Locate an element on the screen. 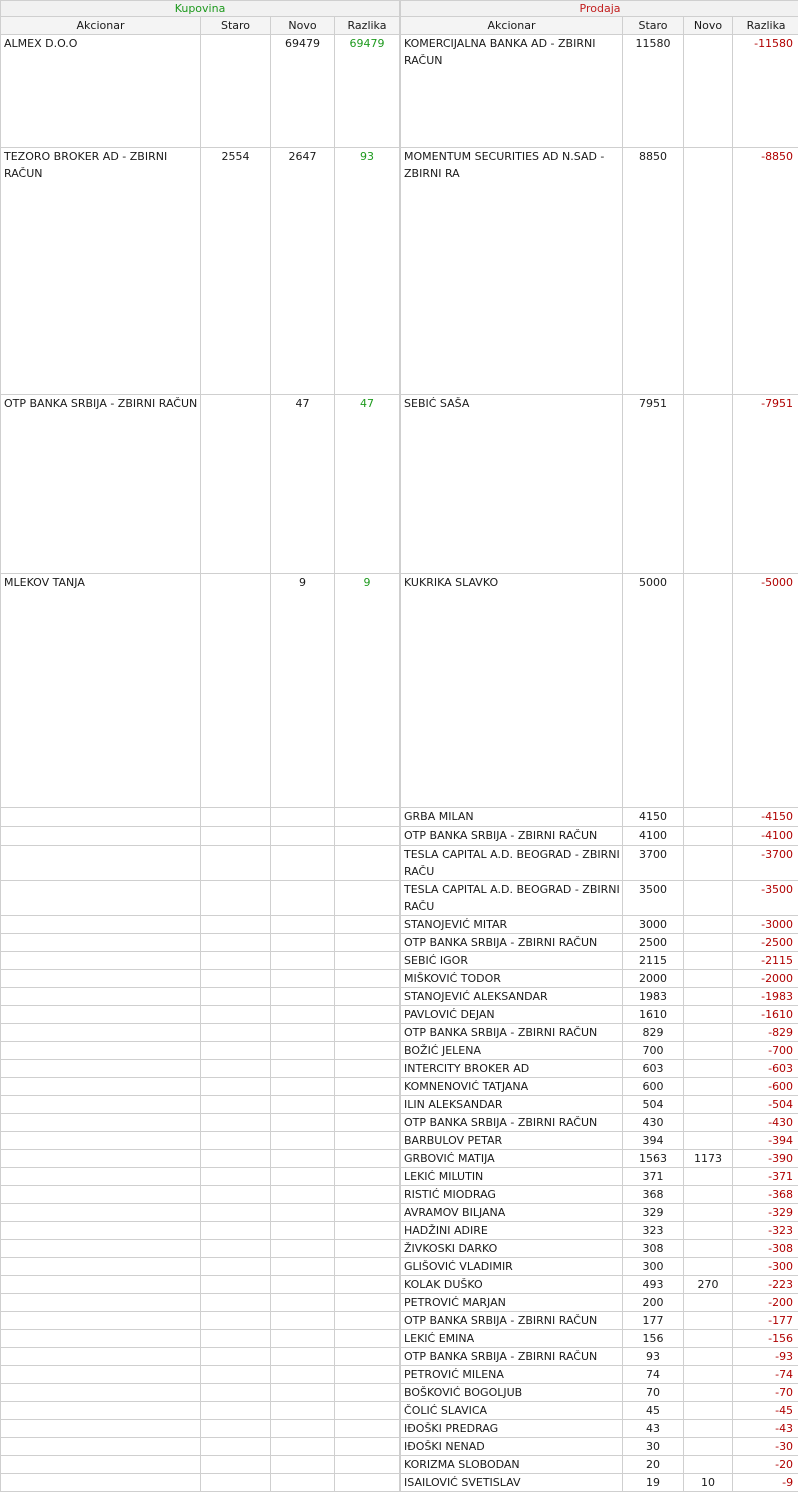  sell-difference: -2115 is located at coordinates (765, 960).